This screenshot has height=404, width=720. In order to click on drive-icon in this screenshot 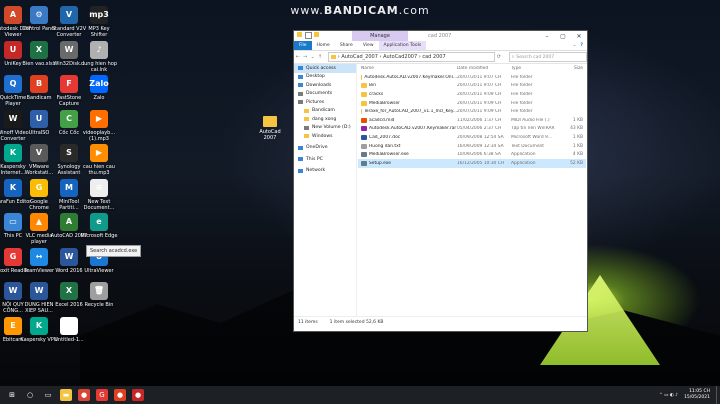, I will do `click(306, 127)`.